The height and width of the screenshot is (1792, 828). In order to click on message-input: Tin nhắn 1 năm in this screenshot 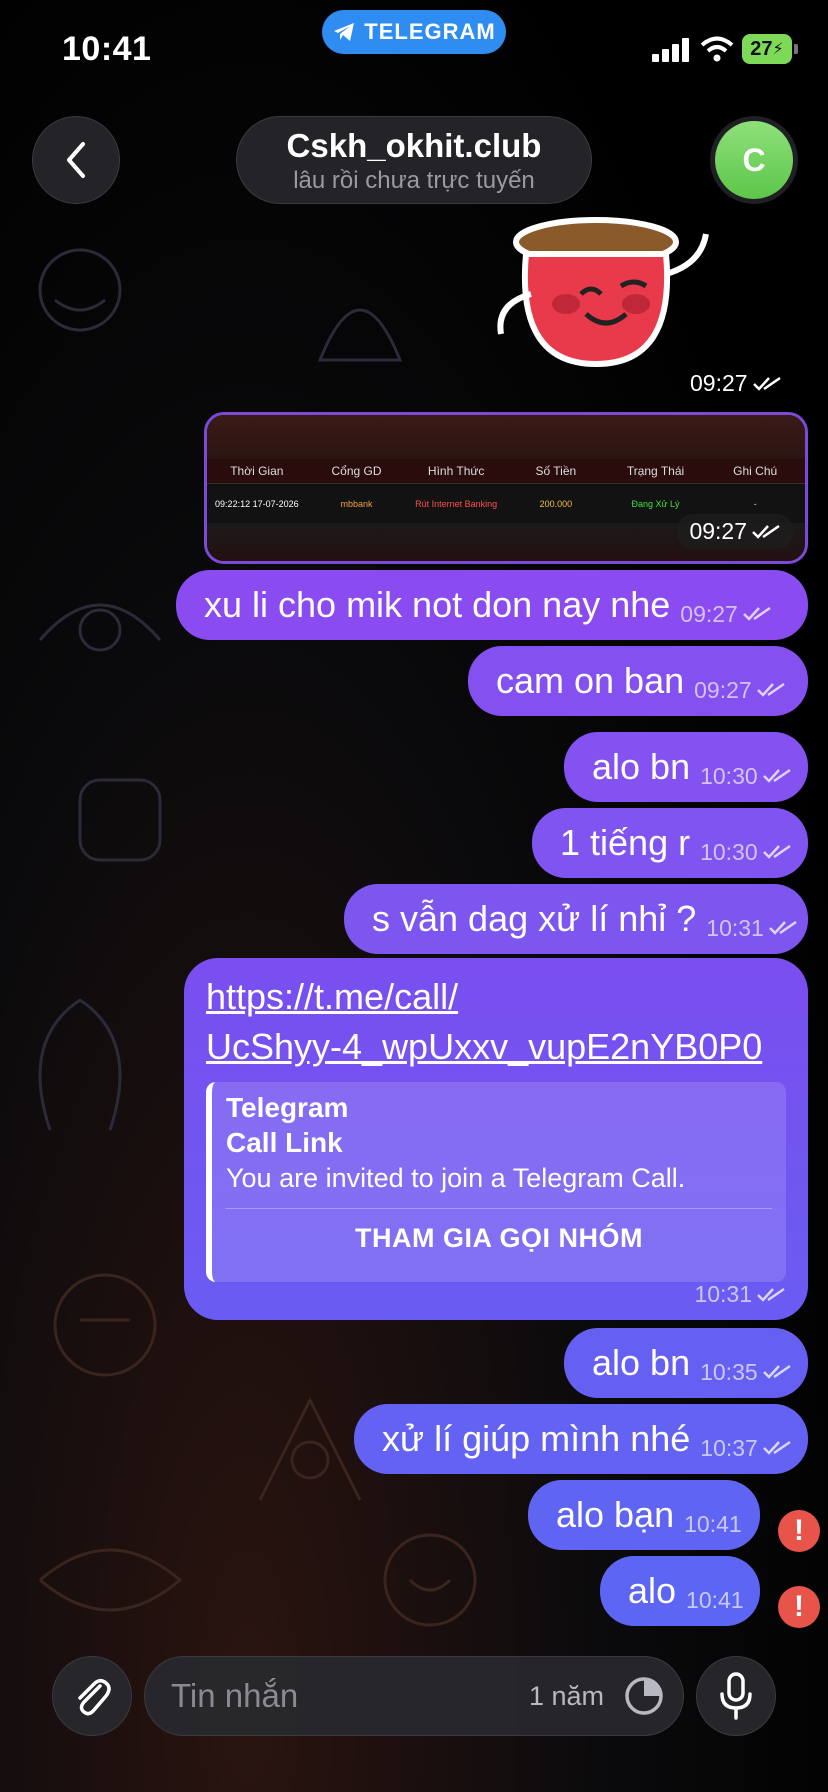, I will do `click(414, 1696)`.